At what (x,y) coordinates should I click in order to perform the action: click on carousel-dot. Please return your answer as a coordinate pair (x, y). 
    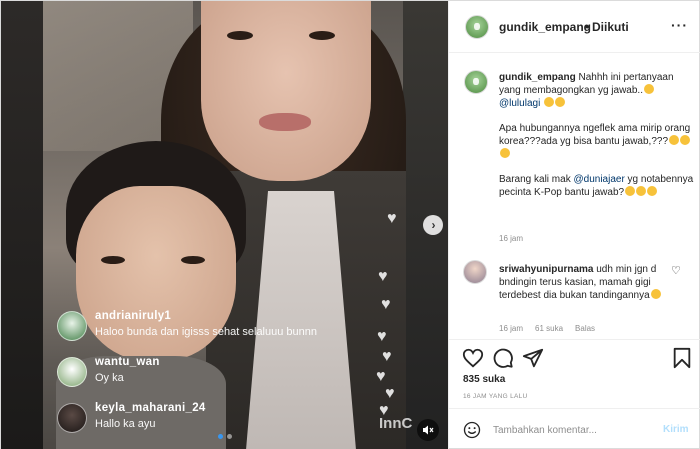
    Looking at the image, I should click on (229, 436).